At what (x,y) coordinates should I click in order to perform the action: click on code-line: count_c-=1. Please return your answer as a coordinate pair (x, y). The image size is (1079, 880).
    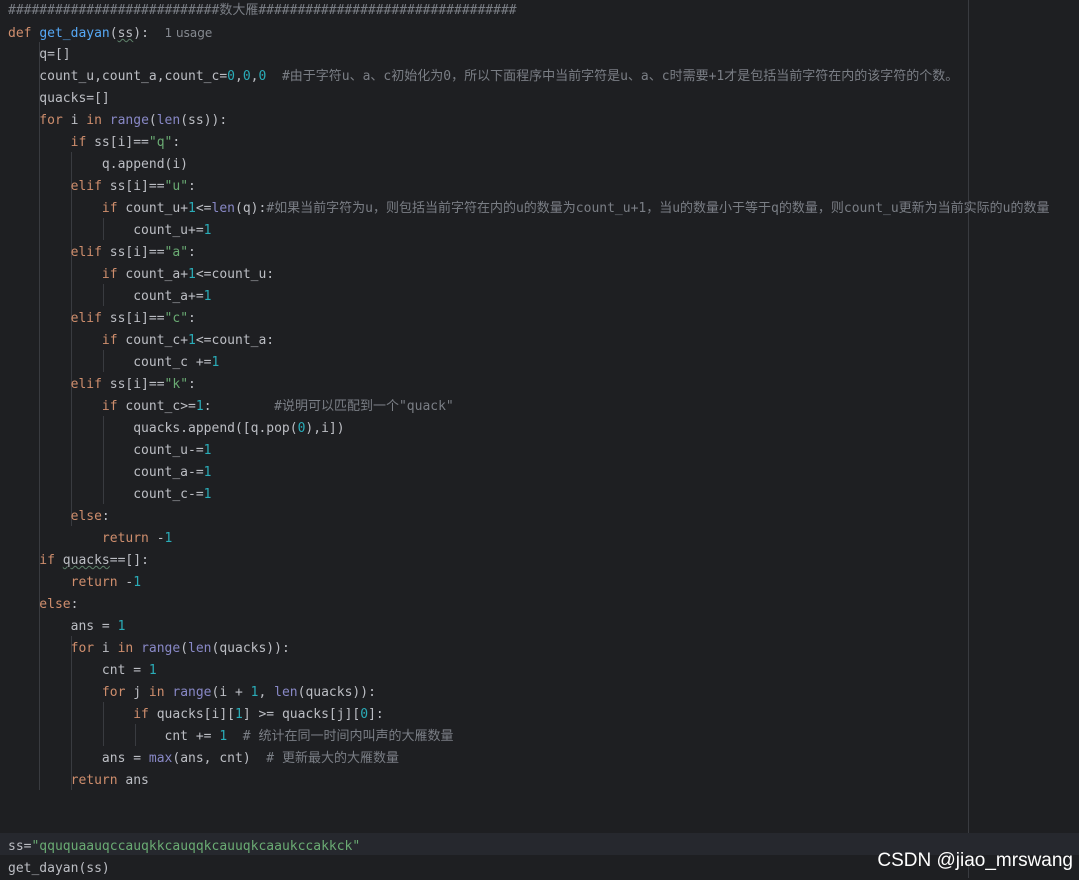
    Looking at the image, I should click on (110, 495).